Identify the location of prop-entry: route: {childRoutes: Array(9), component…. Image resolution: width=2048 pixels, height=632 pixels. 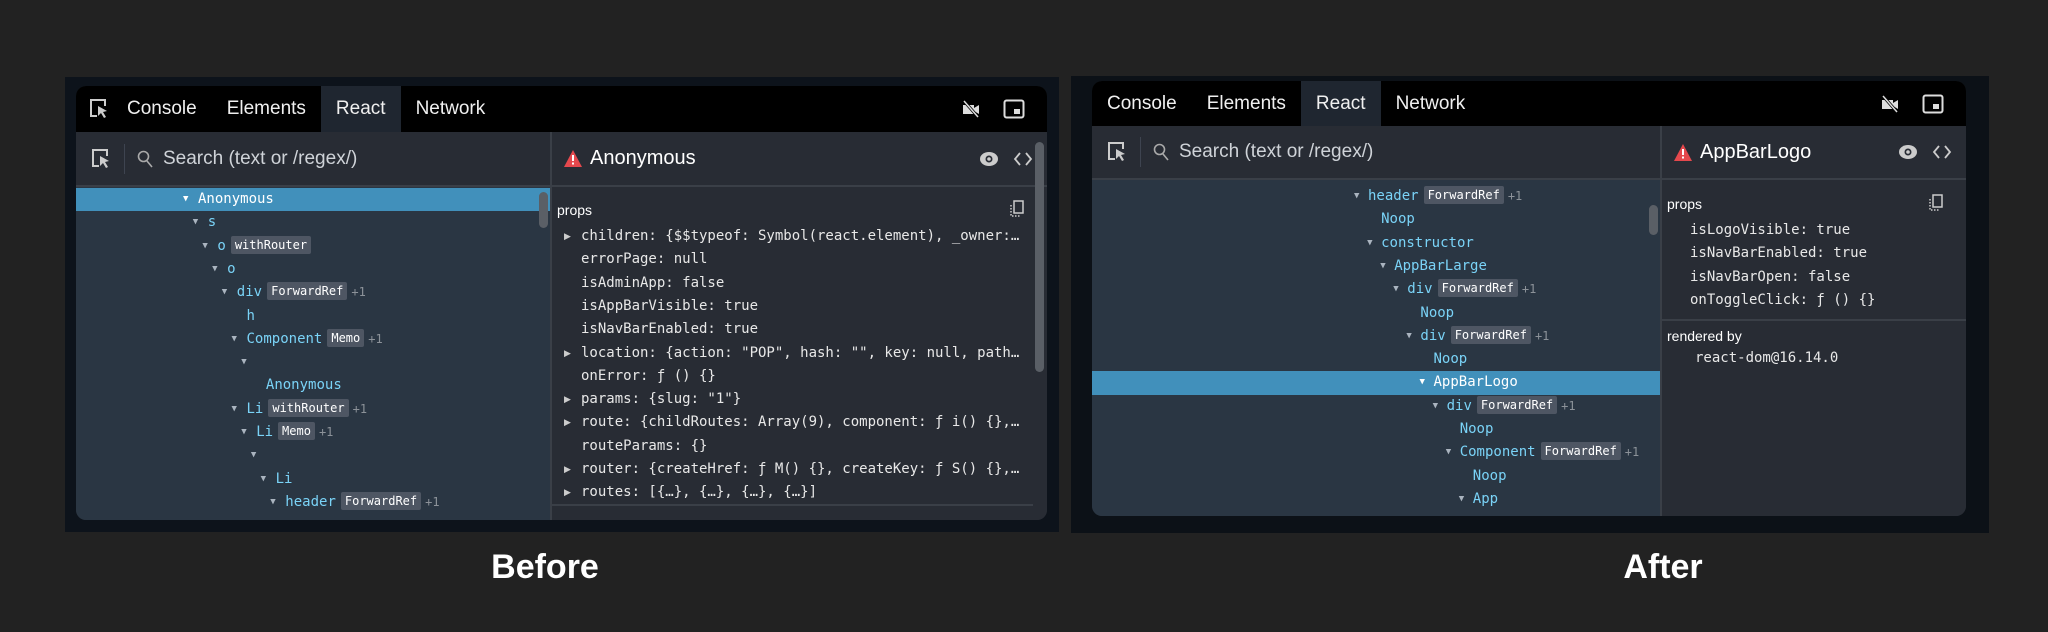
(804, 422).